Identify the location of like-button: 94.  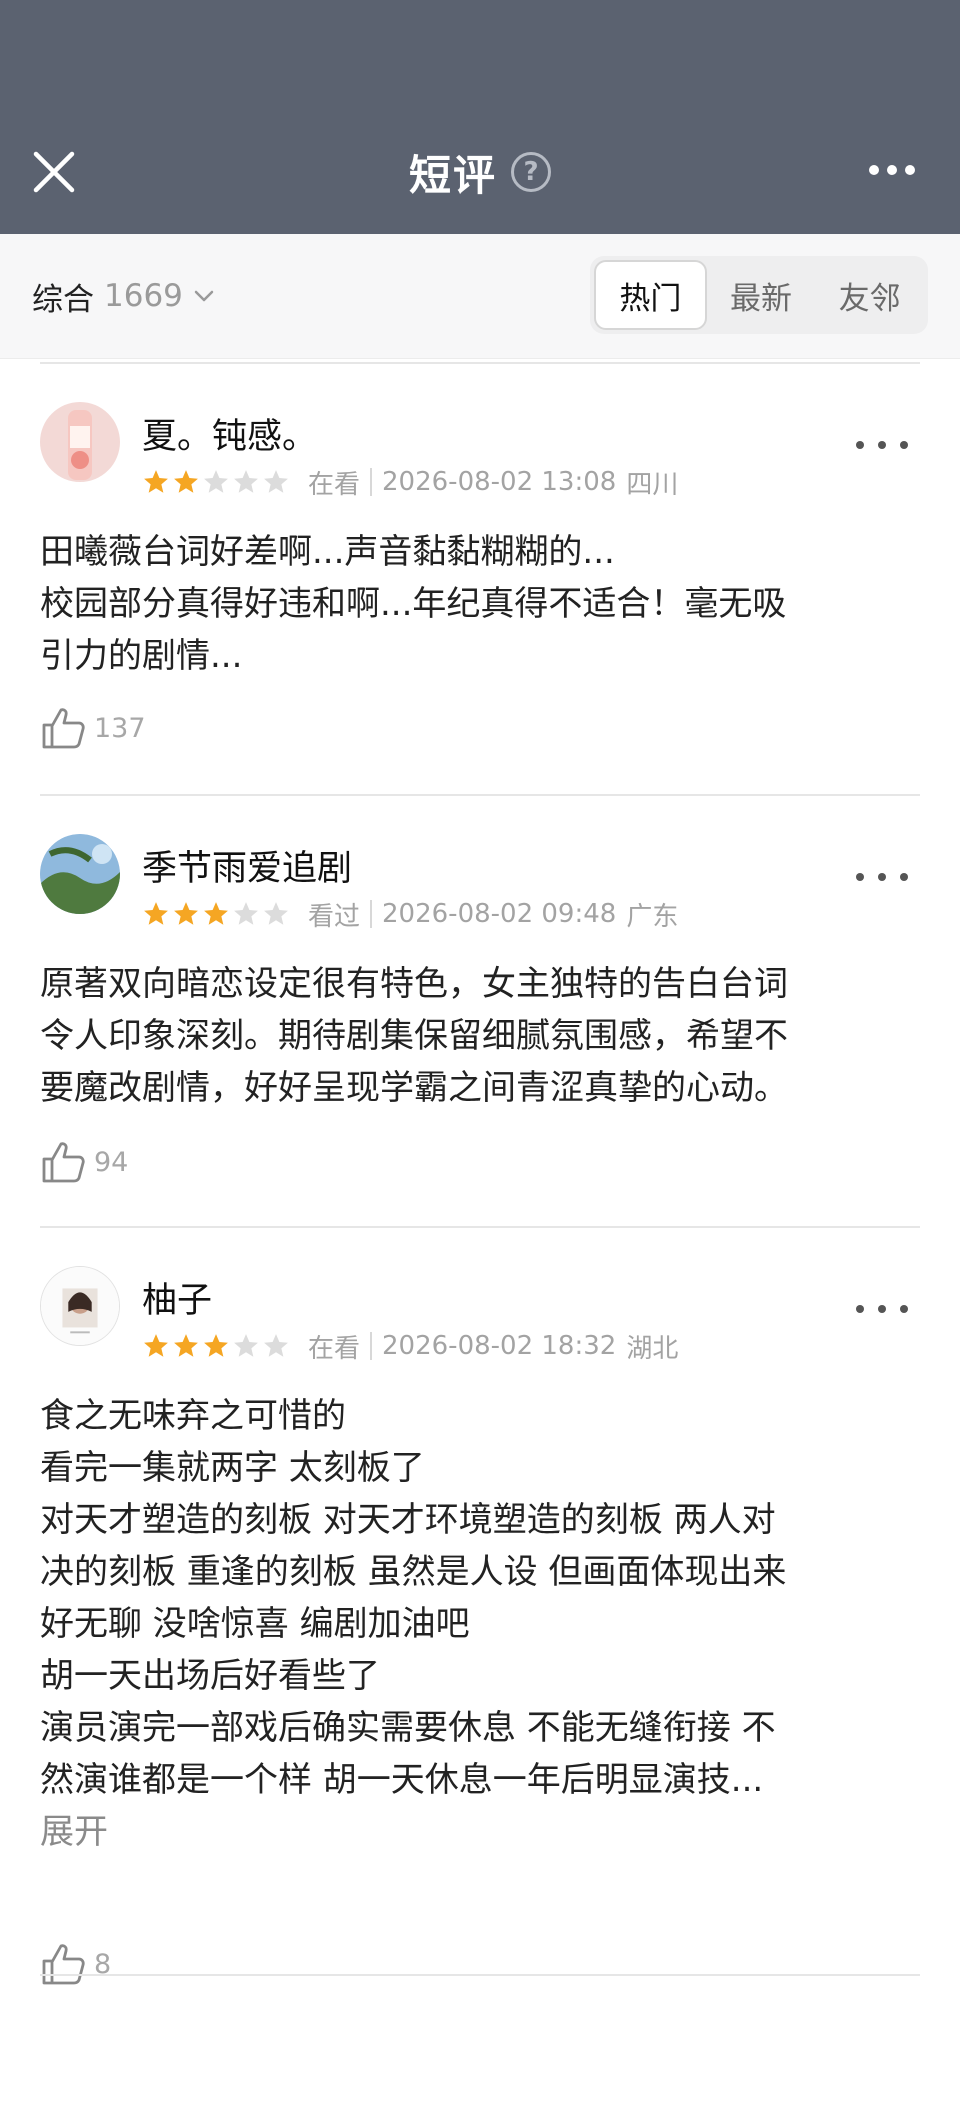
(84, 1162).